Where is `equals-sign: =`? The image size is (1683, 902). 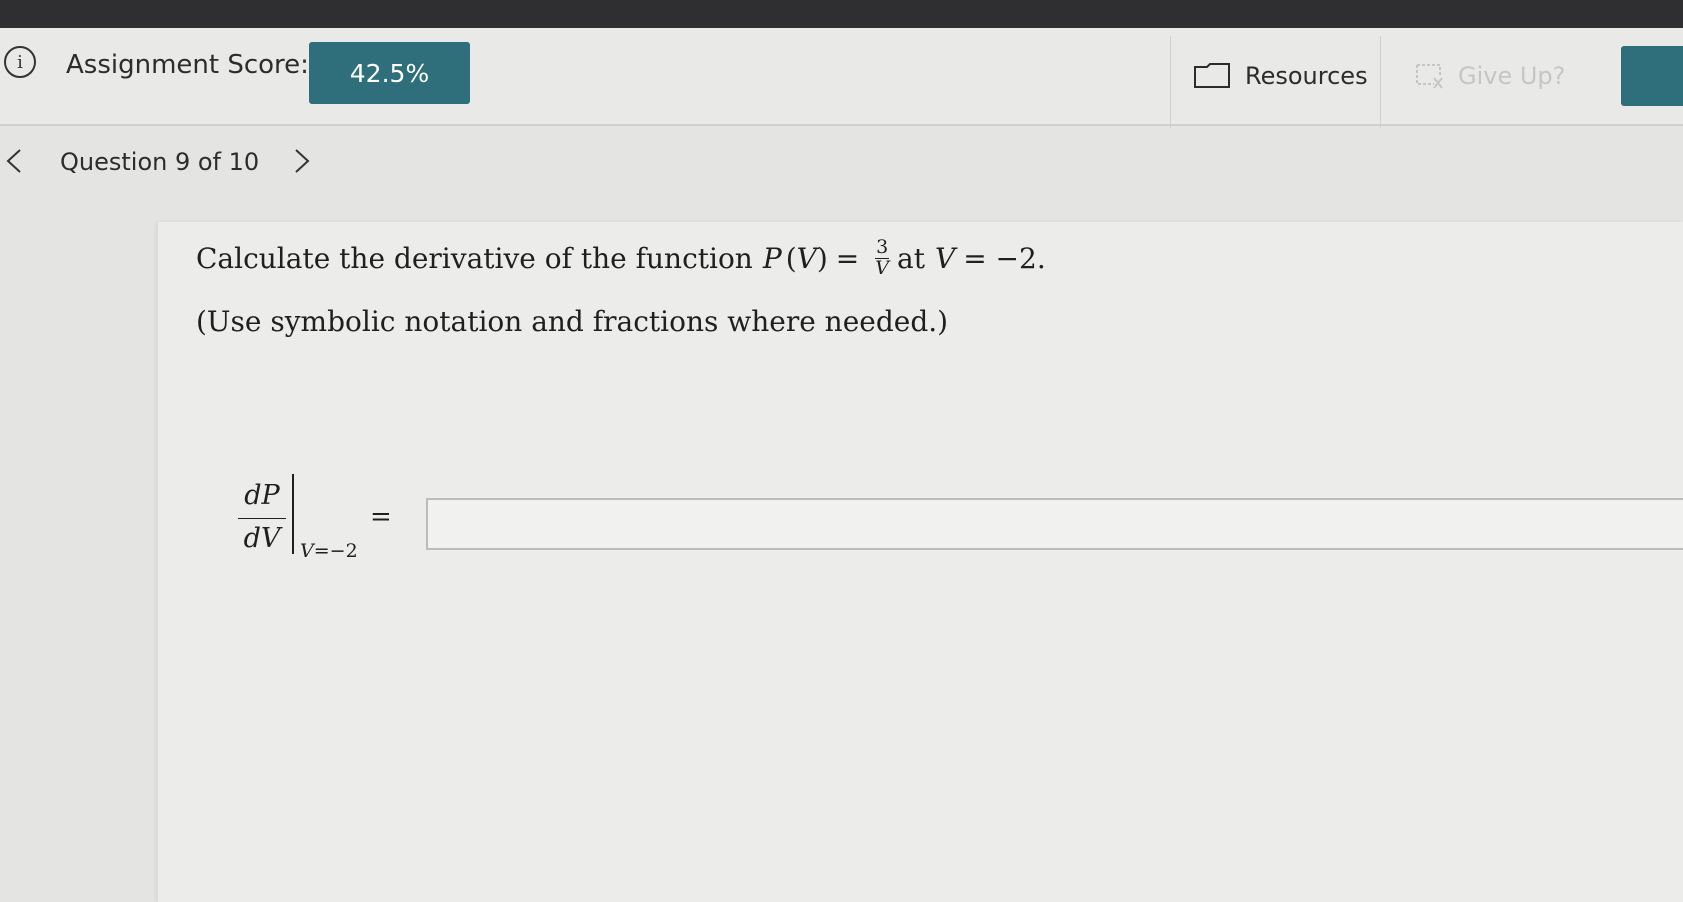 equals-sign: = is located at coordinates (381, 517).